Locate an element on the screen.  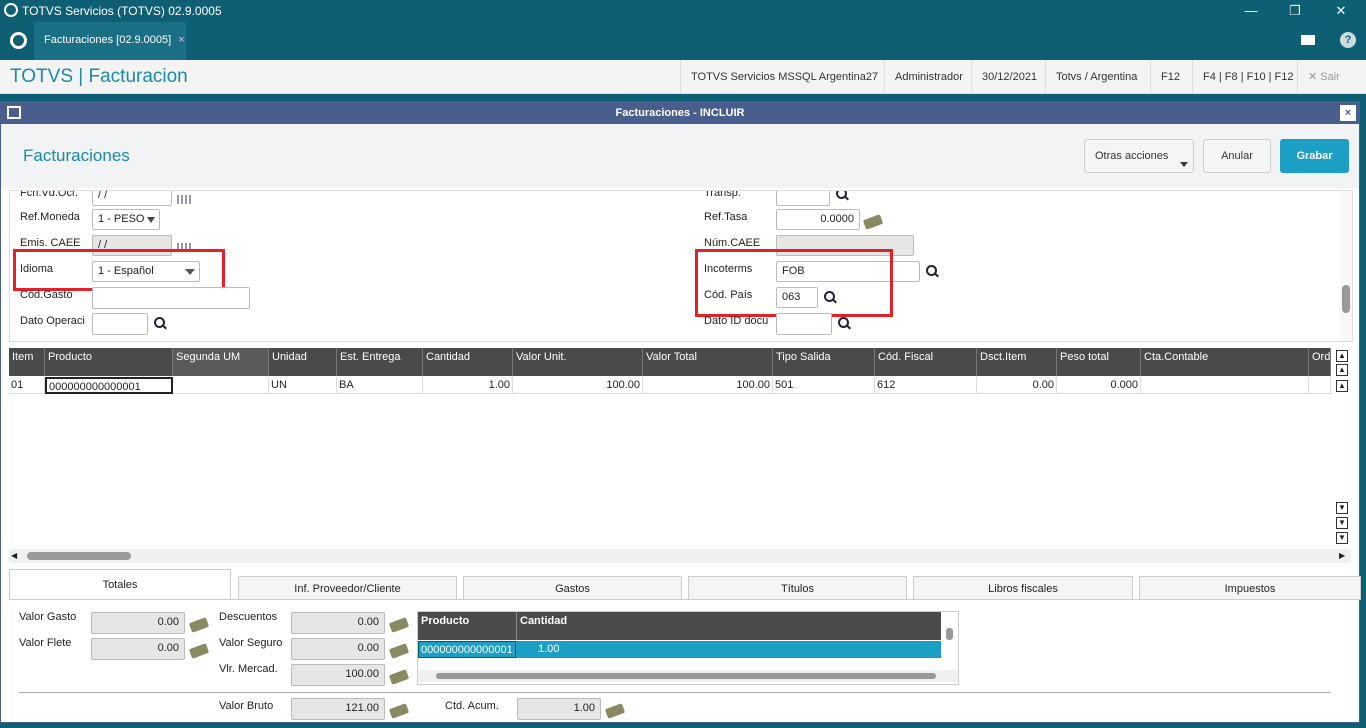
form-scrollbar is located at coordinates (1346, 266).